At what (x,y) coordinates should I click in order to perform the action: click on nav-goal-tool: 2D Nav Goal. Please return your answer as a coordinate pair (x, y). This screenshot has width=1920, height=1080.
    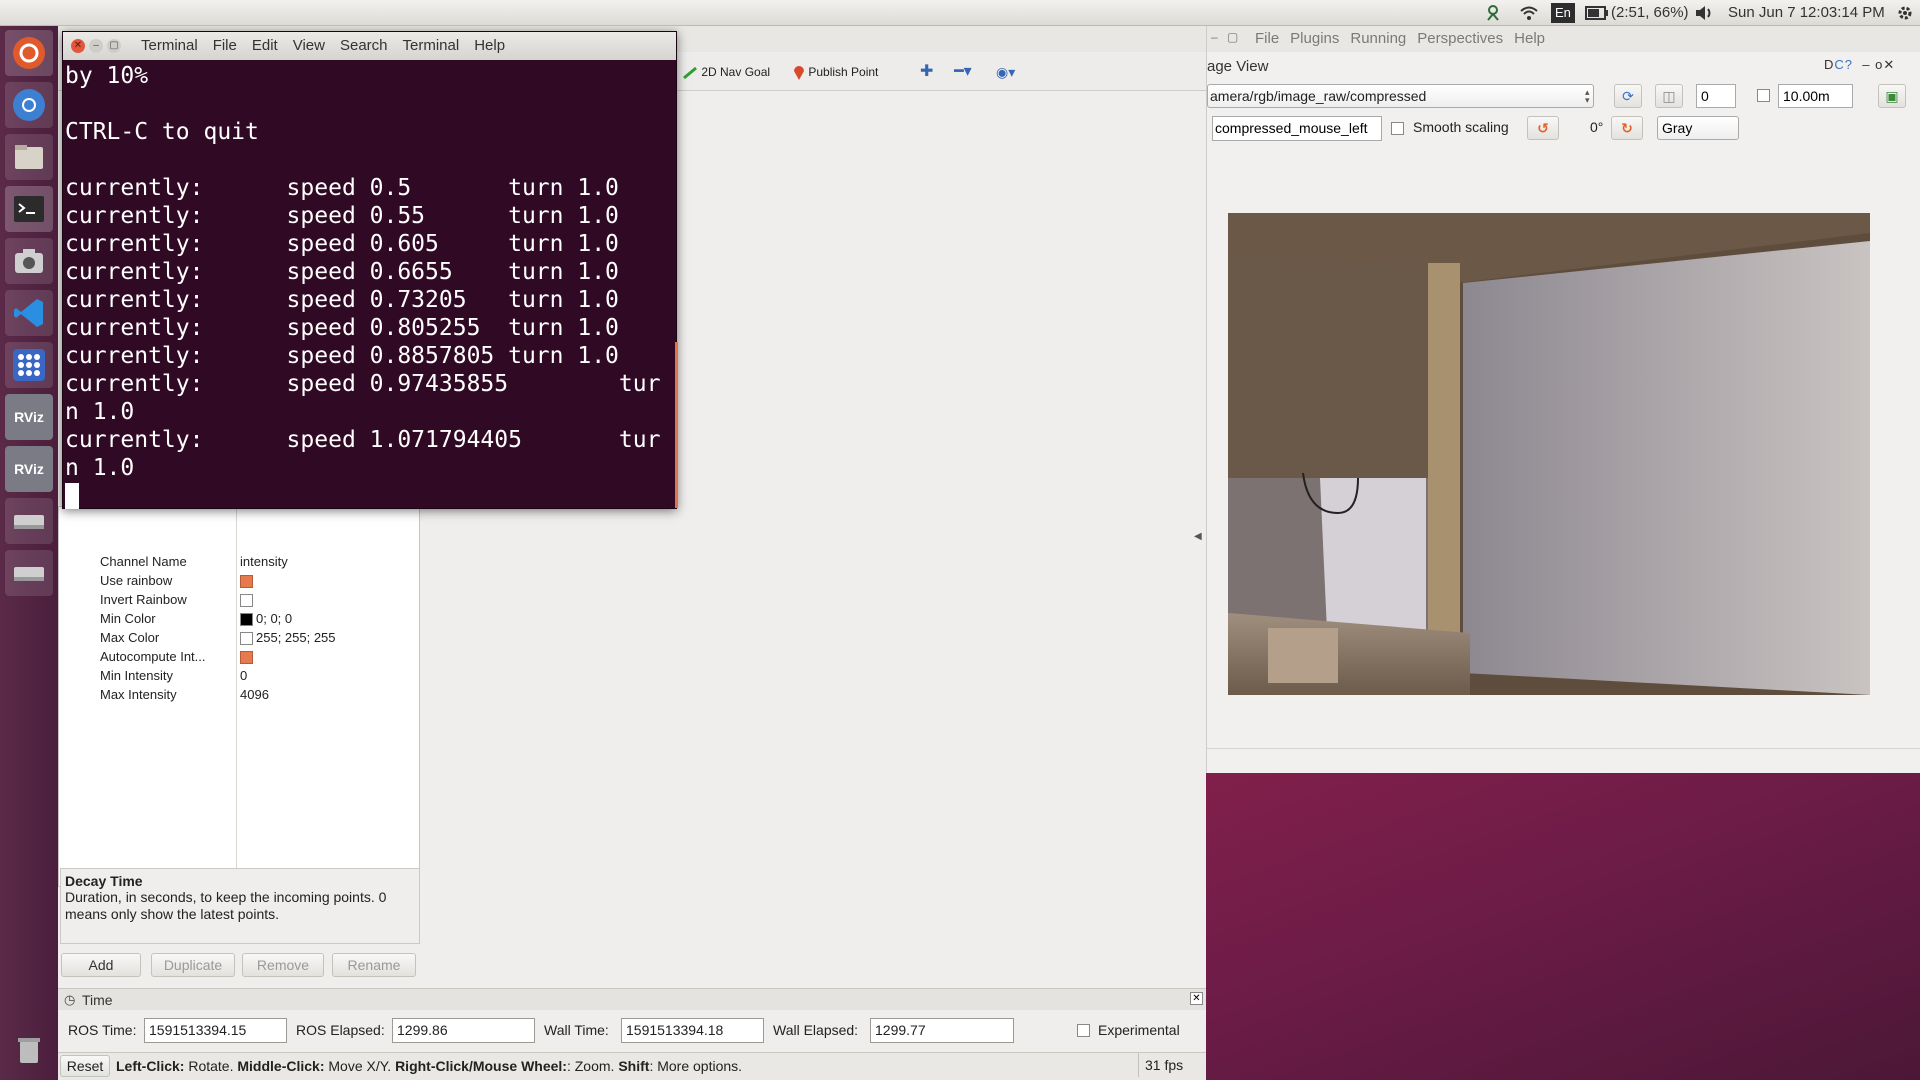
    Looking at the image, I should click on (726, 72).